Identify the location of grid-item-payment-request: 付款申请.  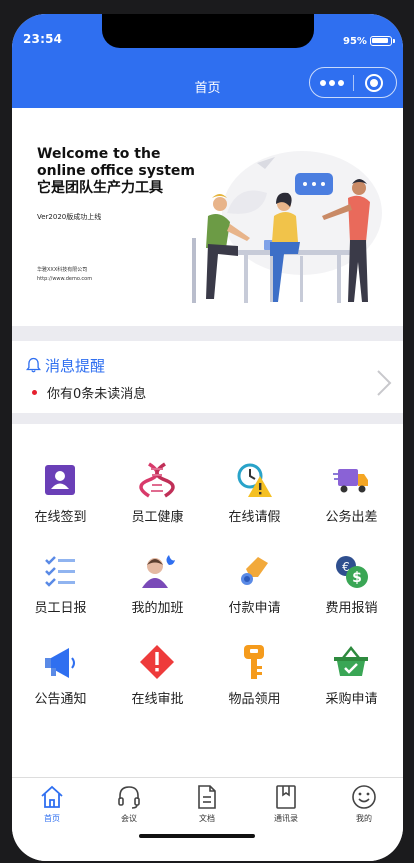
(254, 570).